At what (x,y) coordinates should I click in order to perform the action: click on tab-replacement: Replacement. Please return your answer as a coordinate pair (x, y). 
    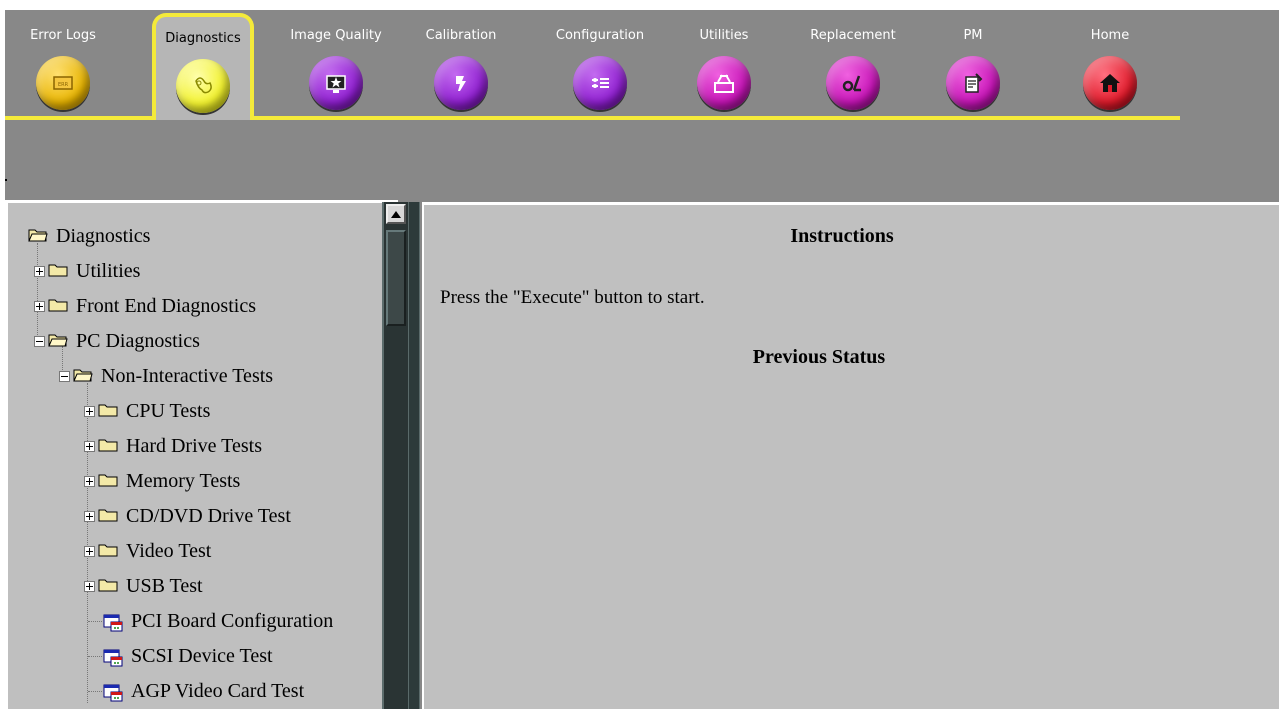
    Looking at the image, I should click on (853, 65).